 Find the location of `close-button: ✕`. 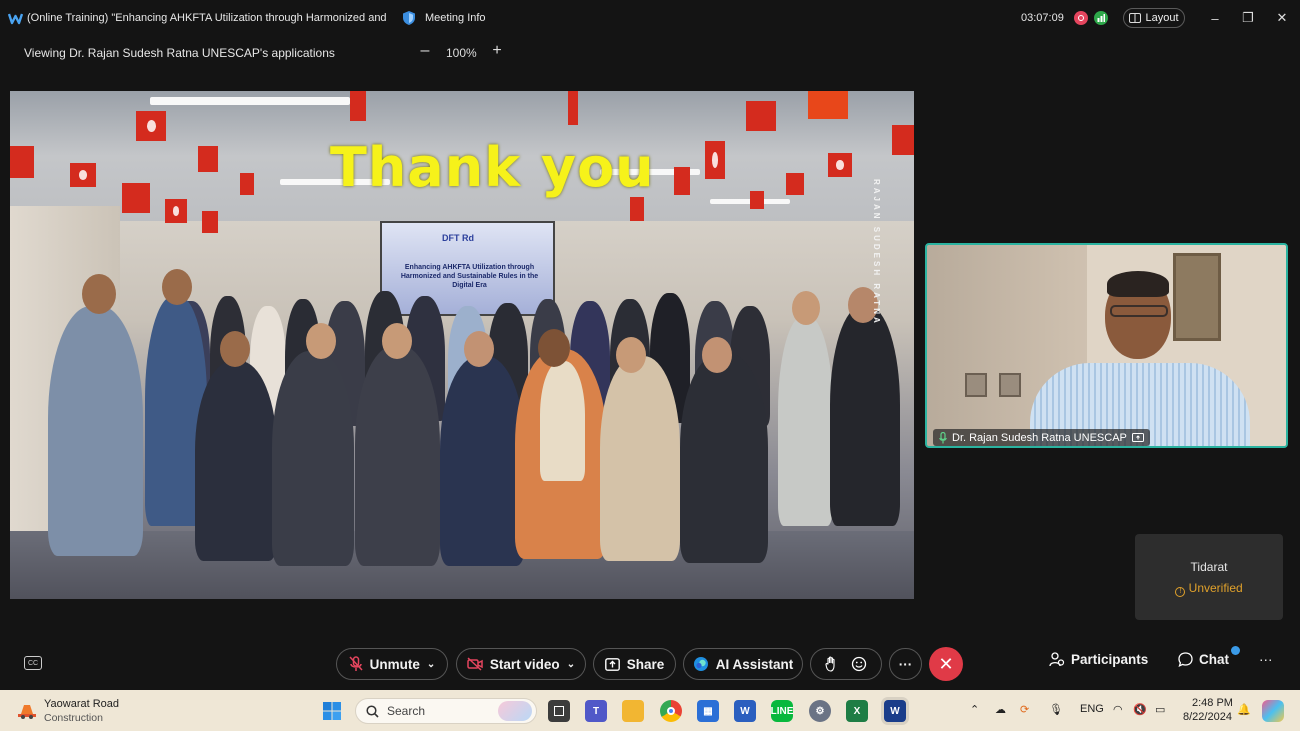

close-button: ✕ is located at coordinates (1282, 18).